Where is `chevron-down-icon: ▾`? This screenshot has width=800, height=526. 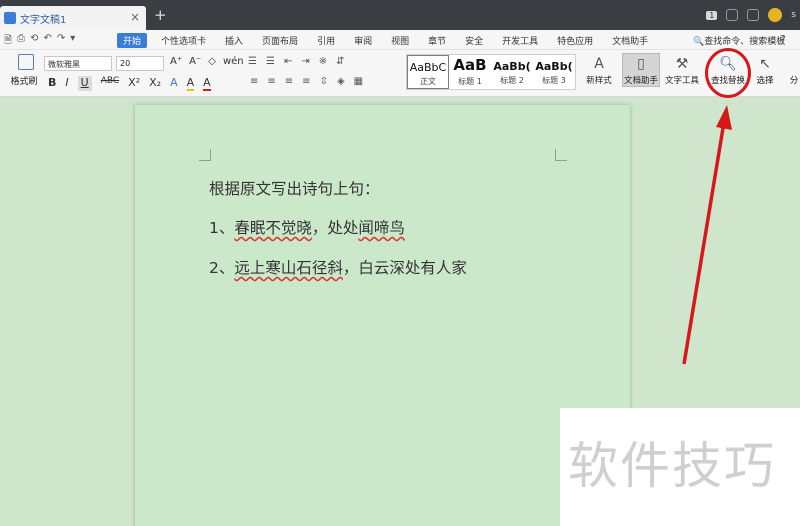
chevron-down-icon: ▾ is located at coordinates (72, 41).